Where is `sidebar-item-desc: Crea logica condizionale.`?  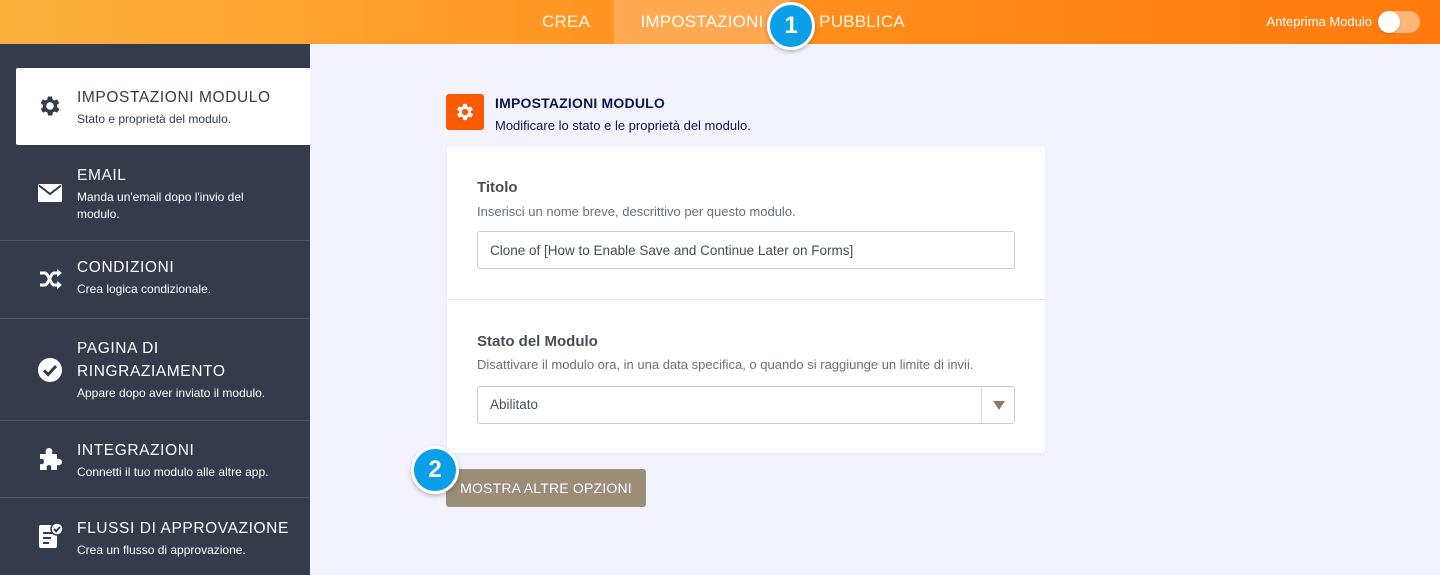 sidebar-item-desc: Crea logica condizionale. is located at coordinates (144, 289).